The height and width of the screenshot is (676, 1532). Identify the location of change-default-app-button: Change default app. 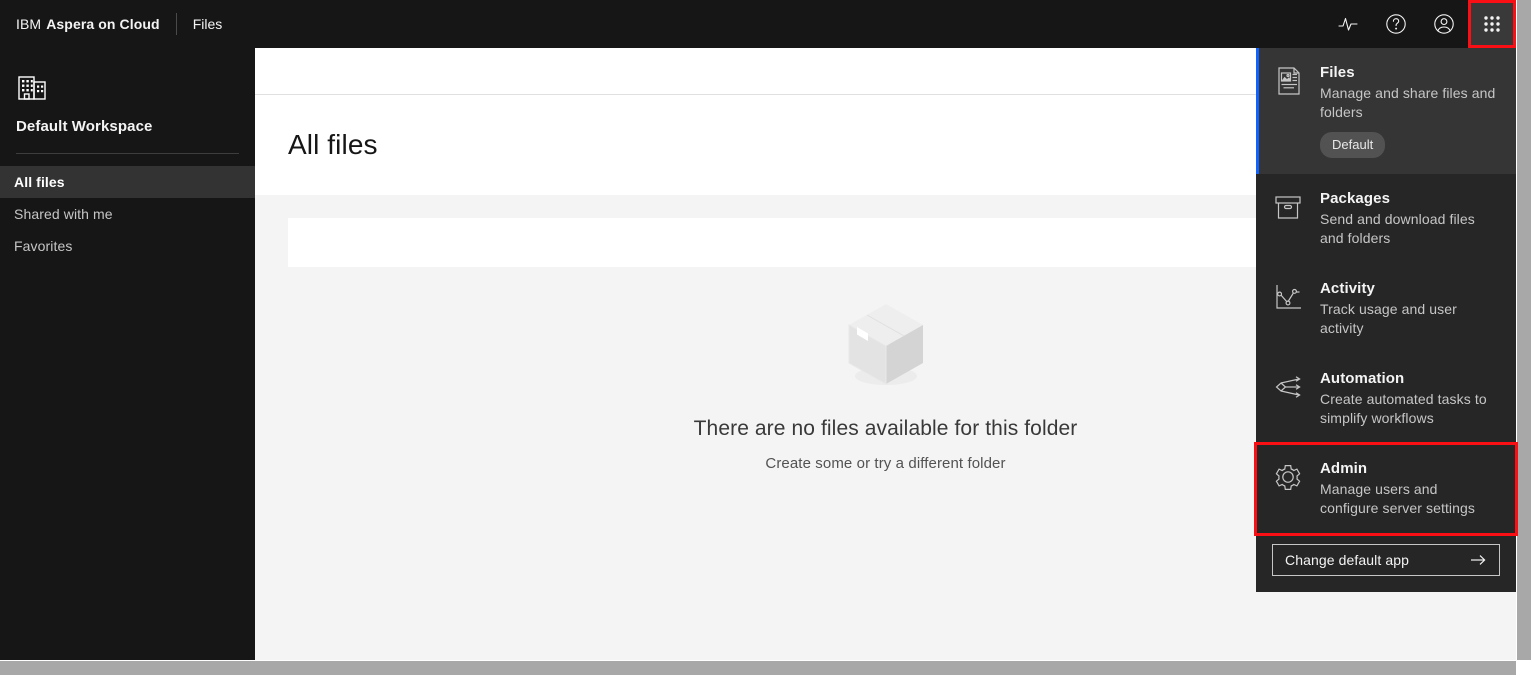
(1386, 560).